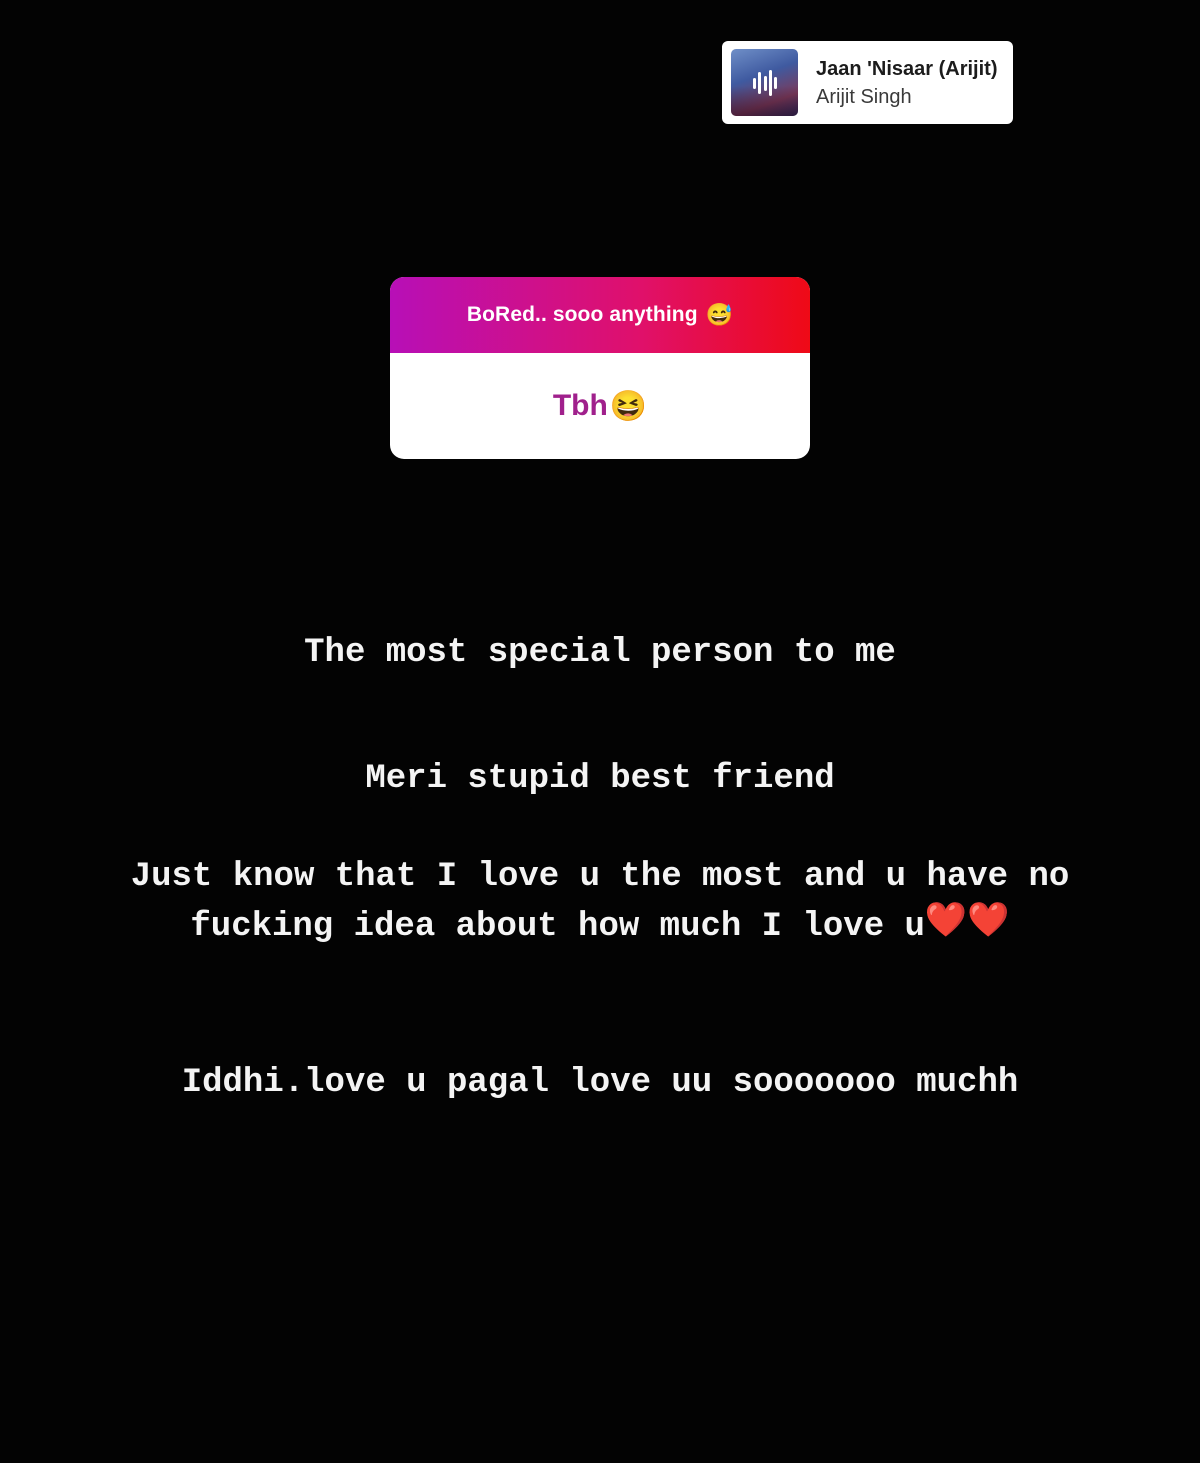 This screenshot has width=1200, height=1463. I want to click on song-artist: Arijit Singh, so click(864, 96).